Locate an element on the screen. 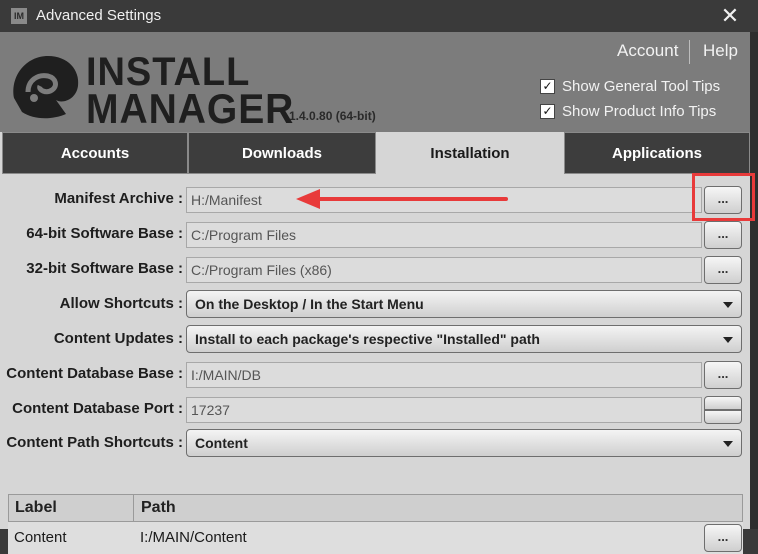 This screenshot has height=554, width=758. row-label-cell: Content is located at coordinates (40, 537).